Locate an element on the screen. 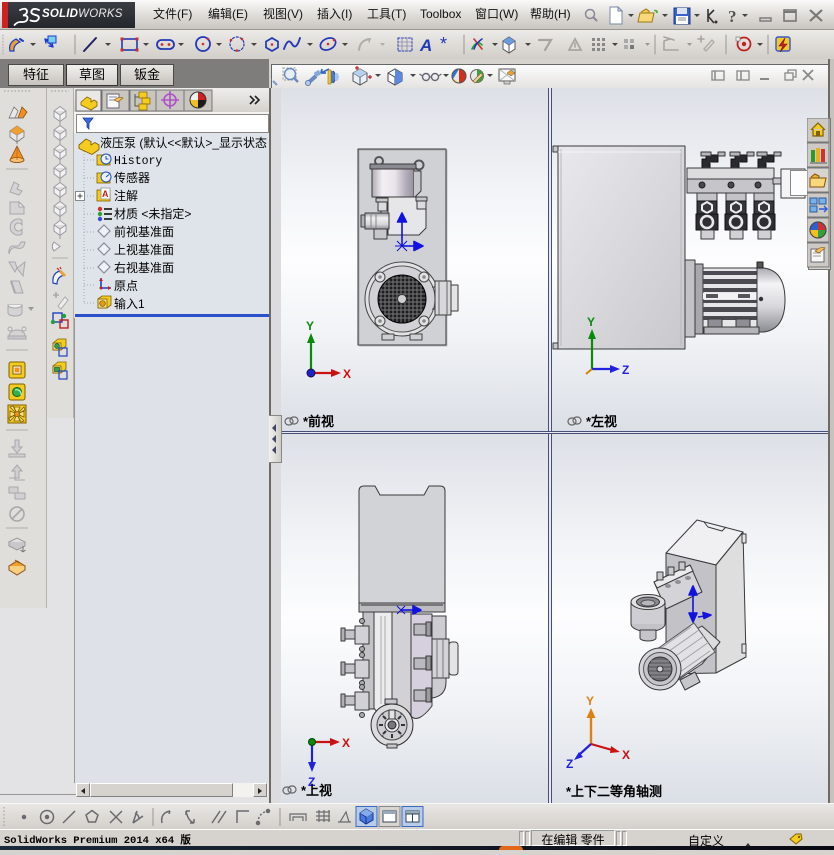 This screenshot has width=834, height=855. svg-text: *上下二等角轴测 is located at coordinates (614, 791).